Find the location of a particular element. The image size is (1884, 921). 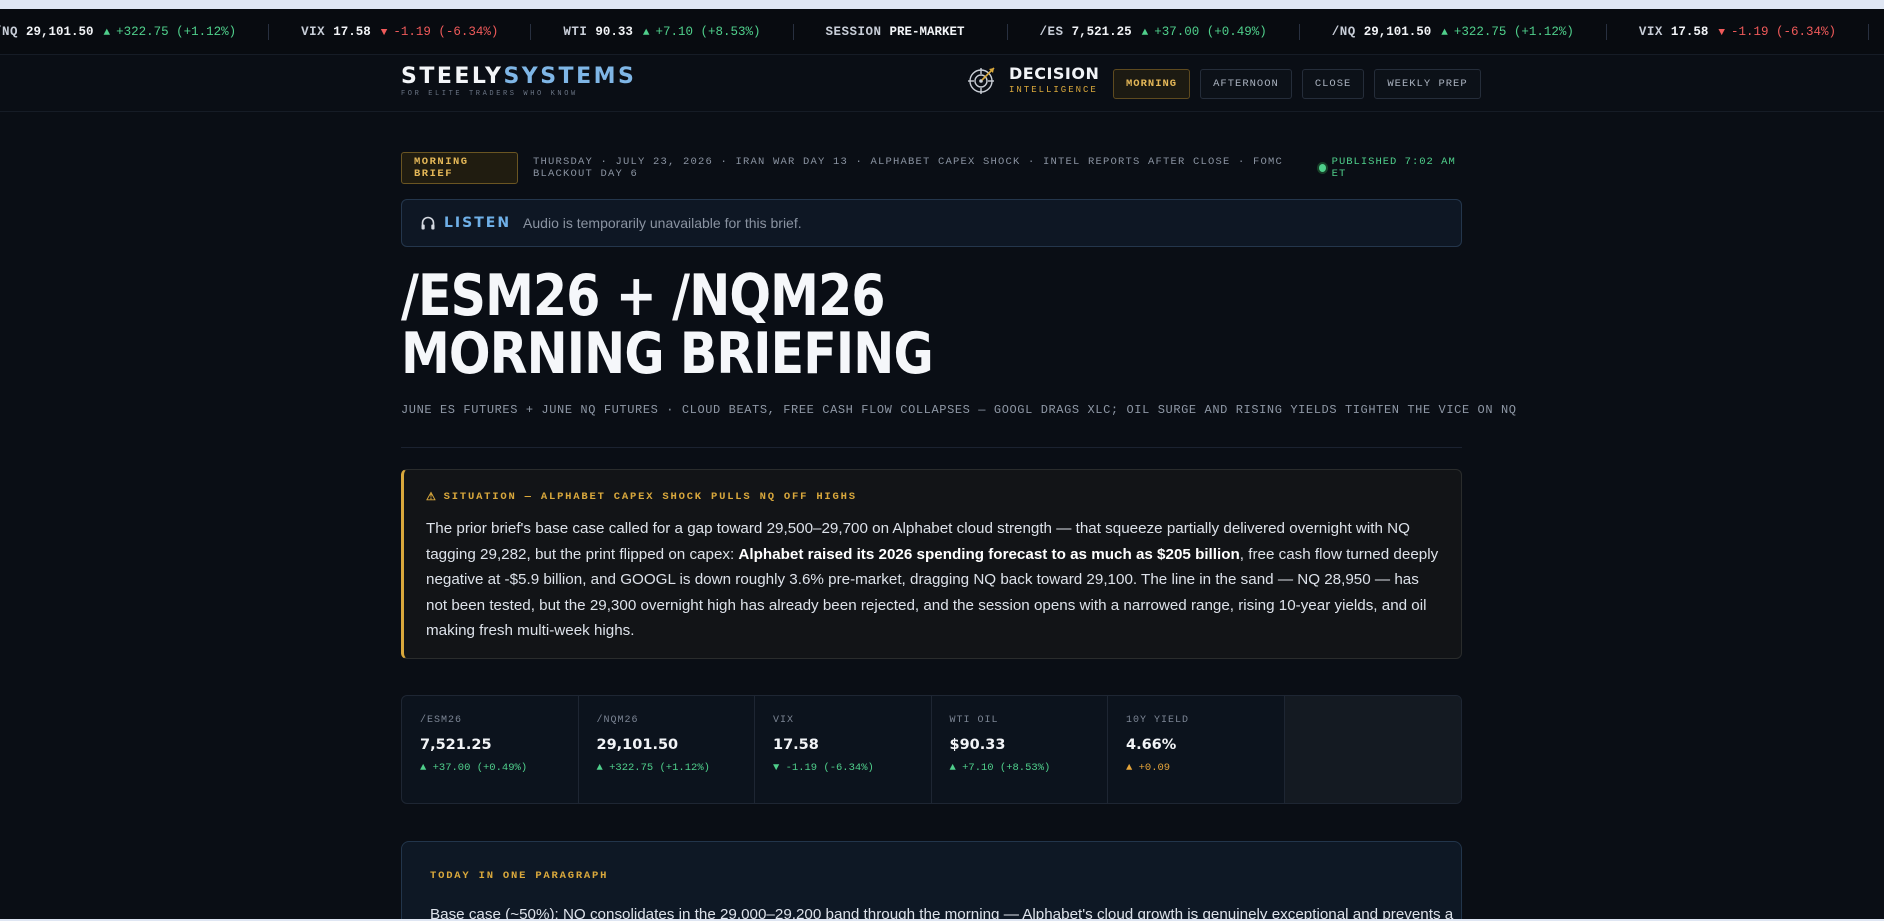

section-divider is located at coordinates (931, 447).